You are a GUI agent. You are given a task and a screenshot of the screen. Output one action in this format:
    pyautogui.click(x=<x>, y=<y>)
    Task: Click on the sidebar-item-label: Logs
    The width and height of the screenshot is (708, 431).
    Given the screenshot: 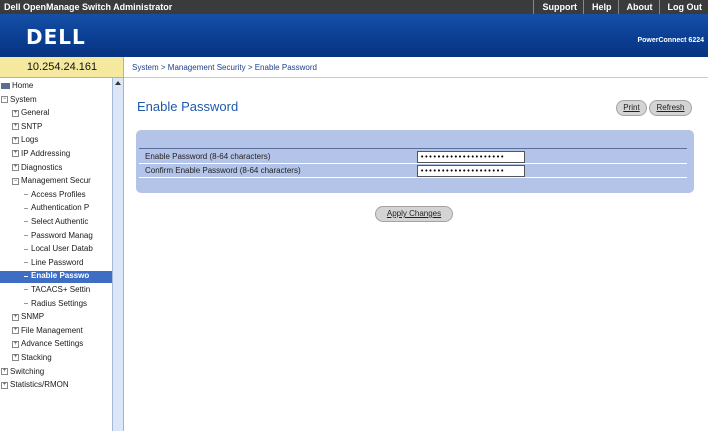 What is the action you would take?
    pyautogui.click(x=30, y=140)
    